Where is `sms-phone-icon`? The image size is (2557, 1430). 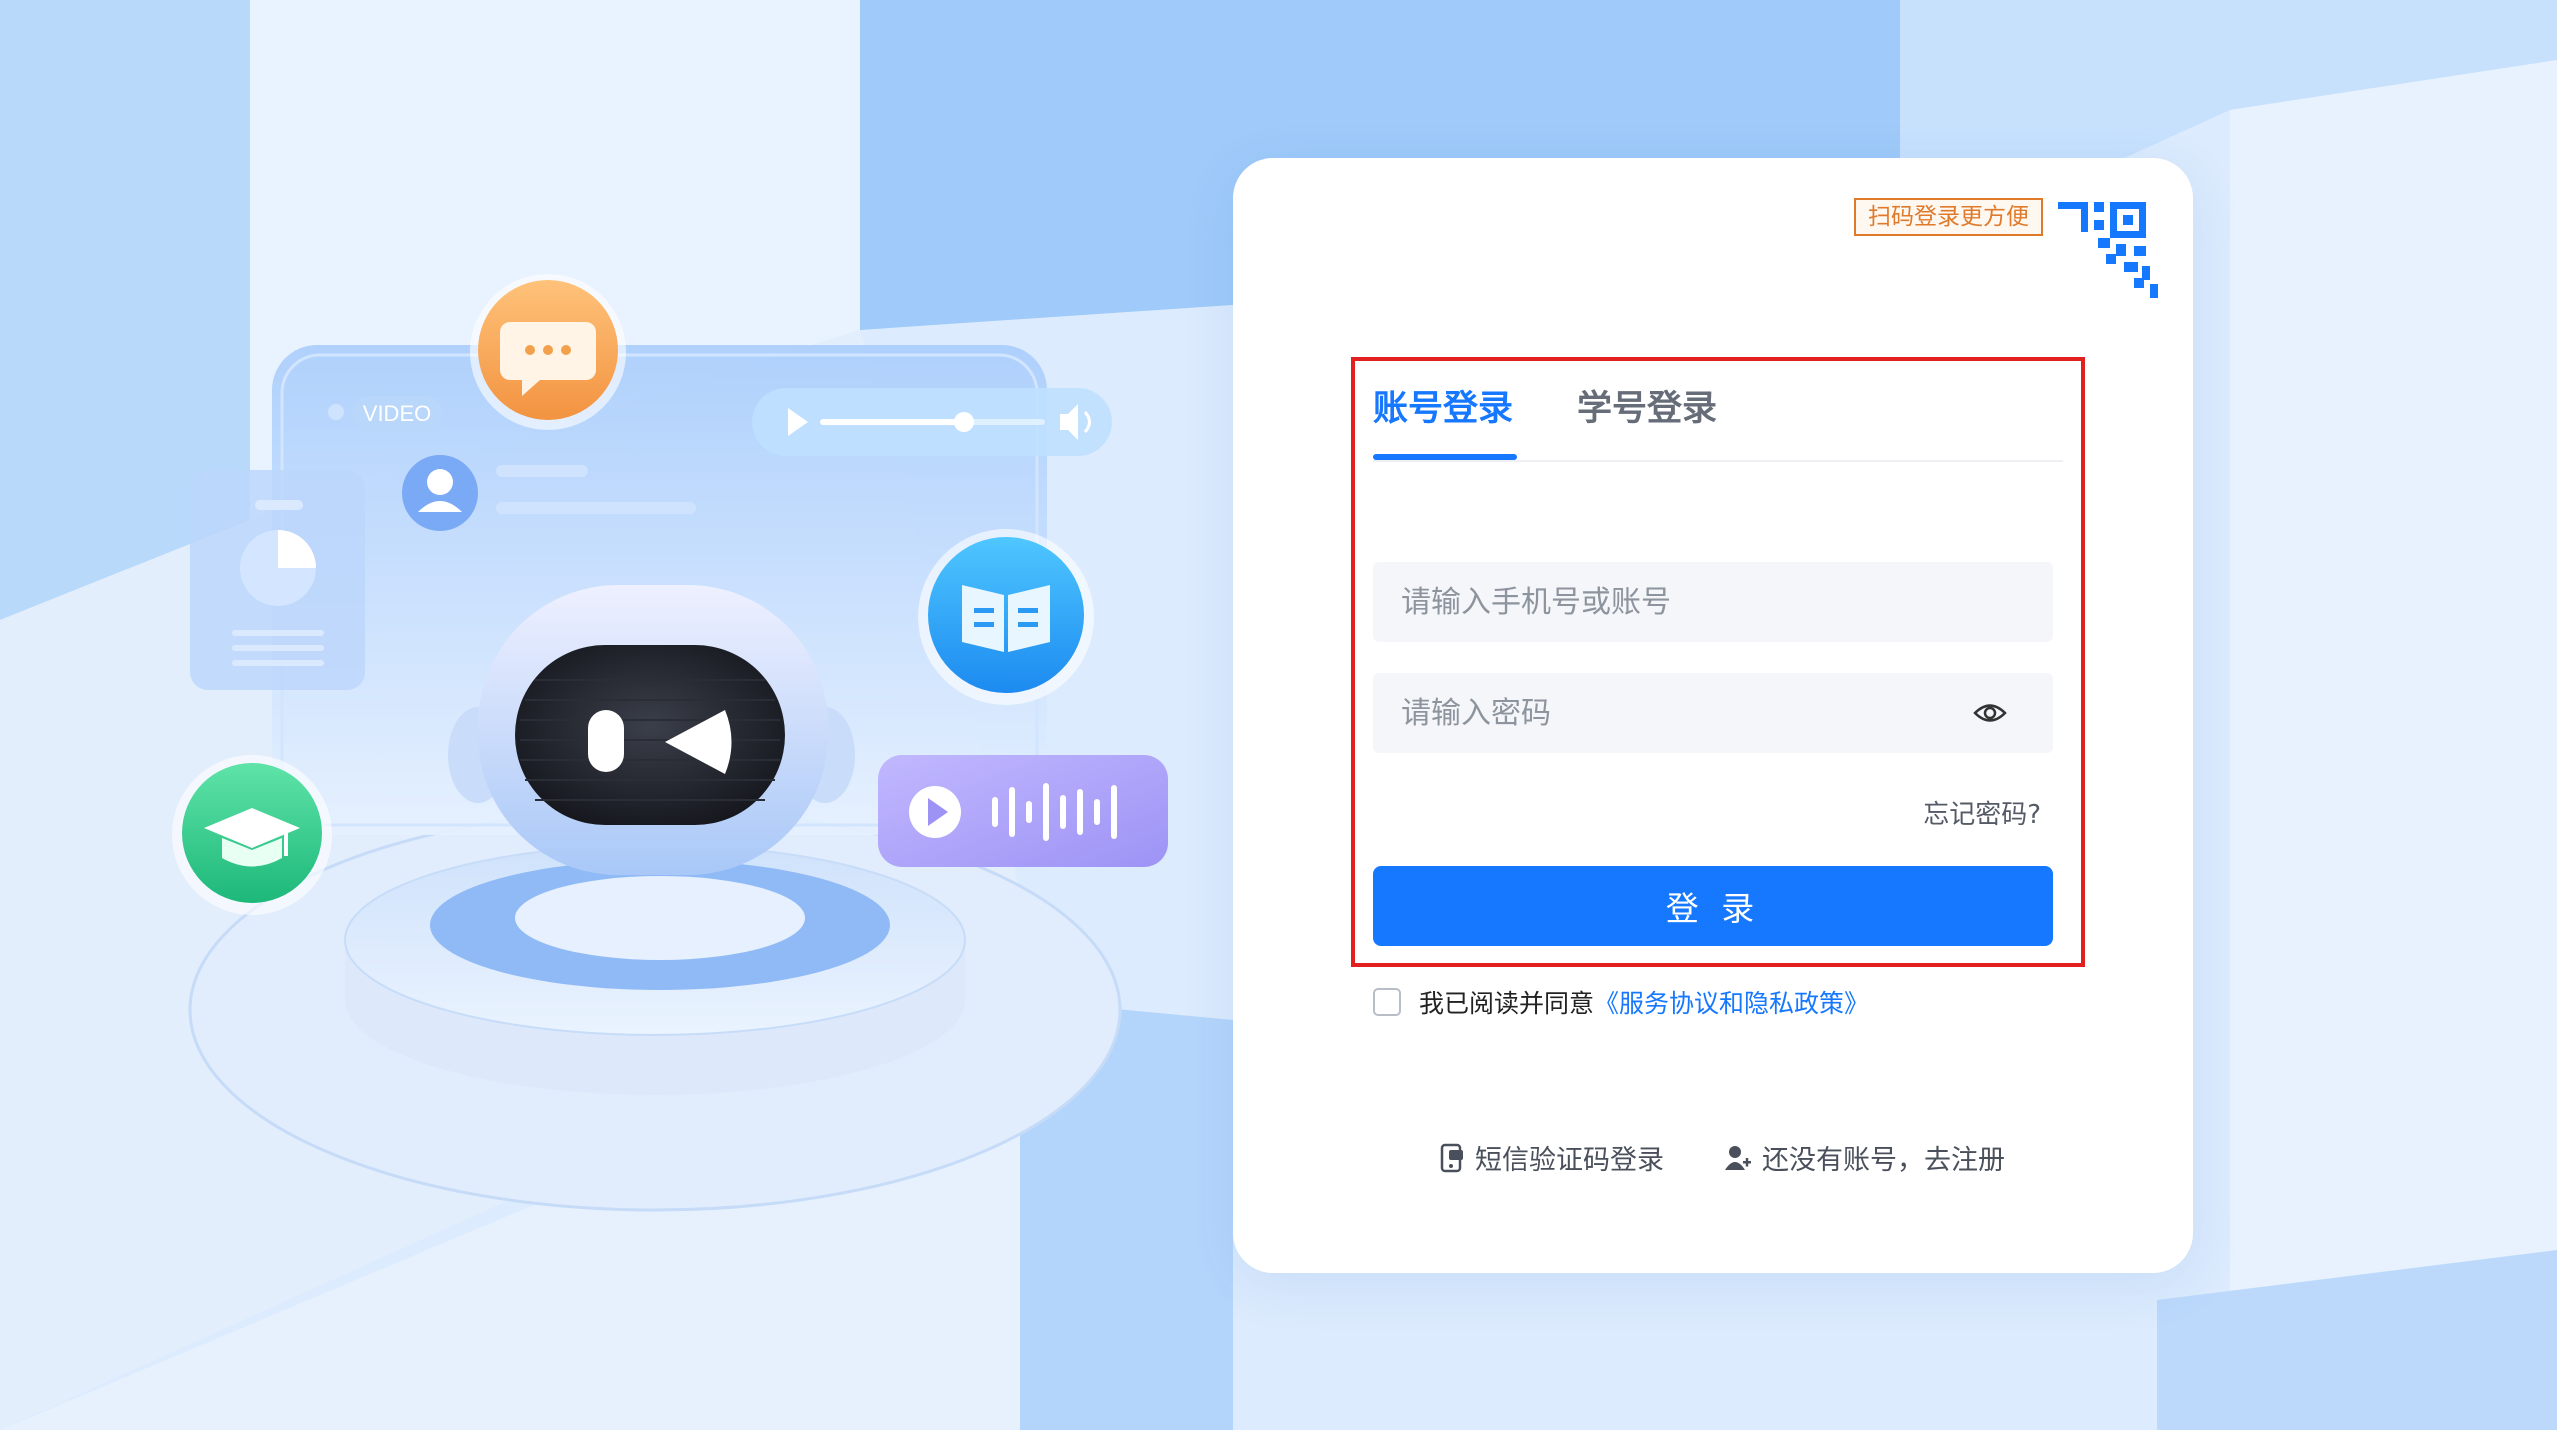
sms-phone-icon is located at coordinates (1451, 1157).